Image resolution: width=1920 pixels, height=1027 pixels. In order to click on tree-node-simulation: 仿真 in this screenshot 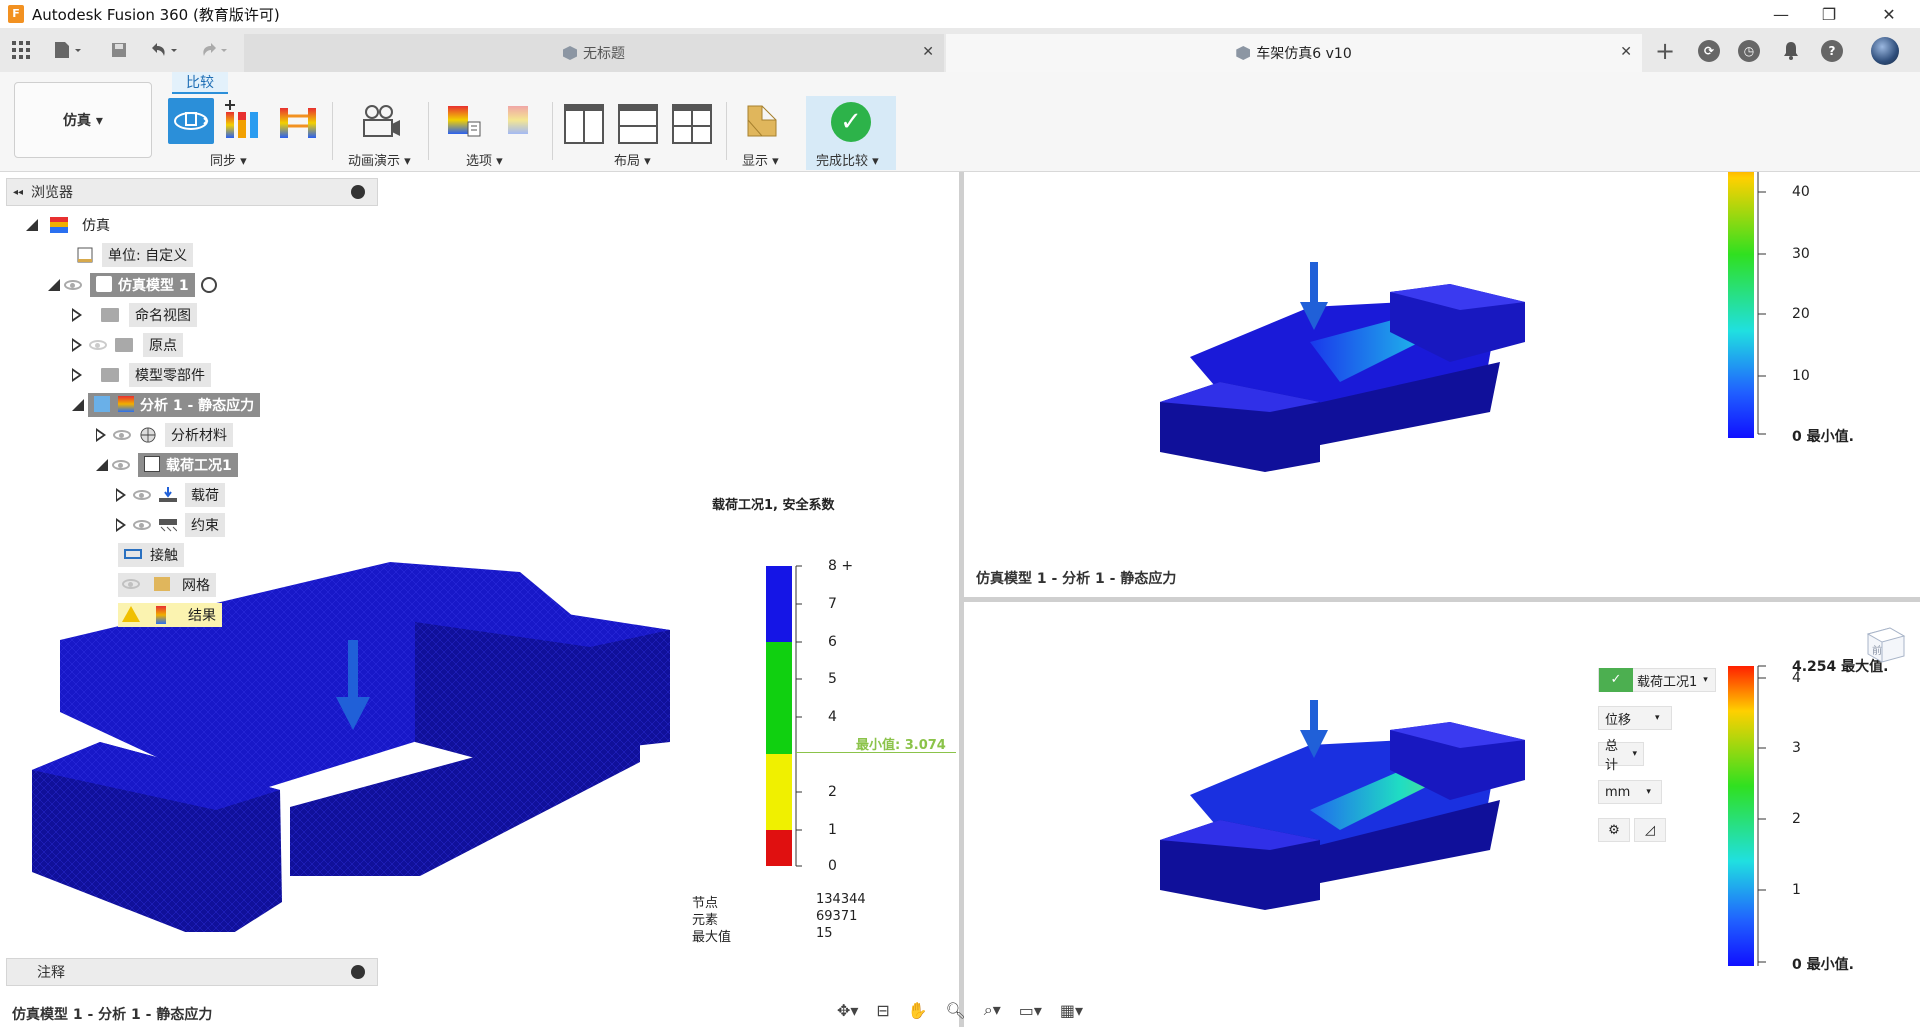, I will do `click(68, 225)`.